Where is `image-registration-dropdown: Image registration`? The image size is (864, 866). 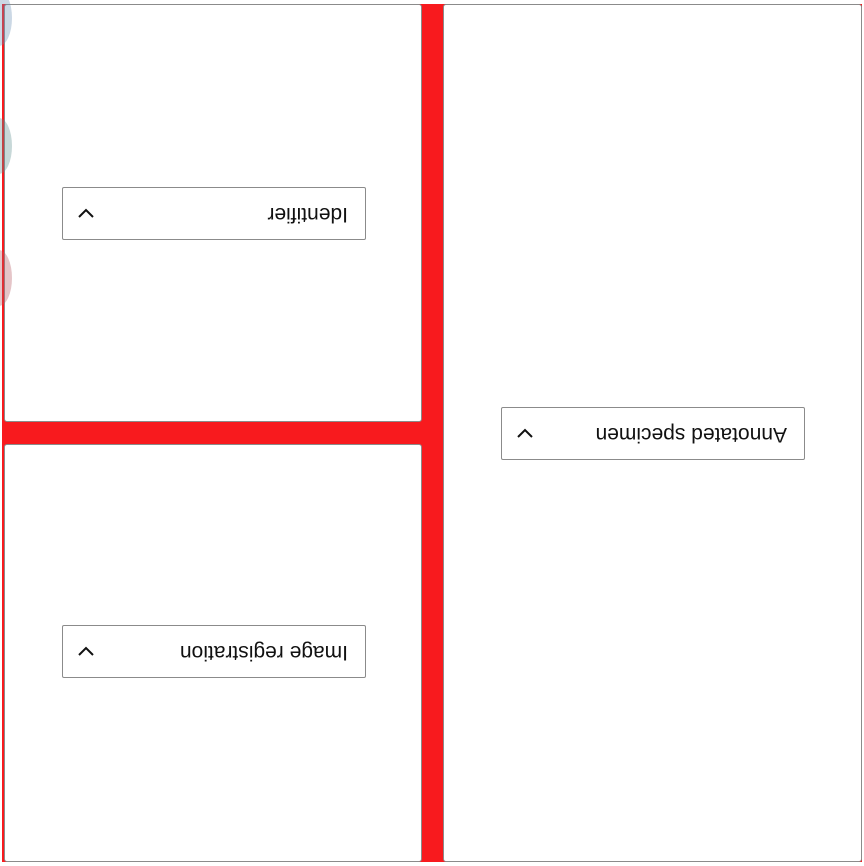
image-registration-dropdown: Image registration is located at coordinates (214, 651).